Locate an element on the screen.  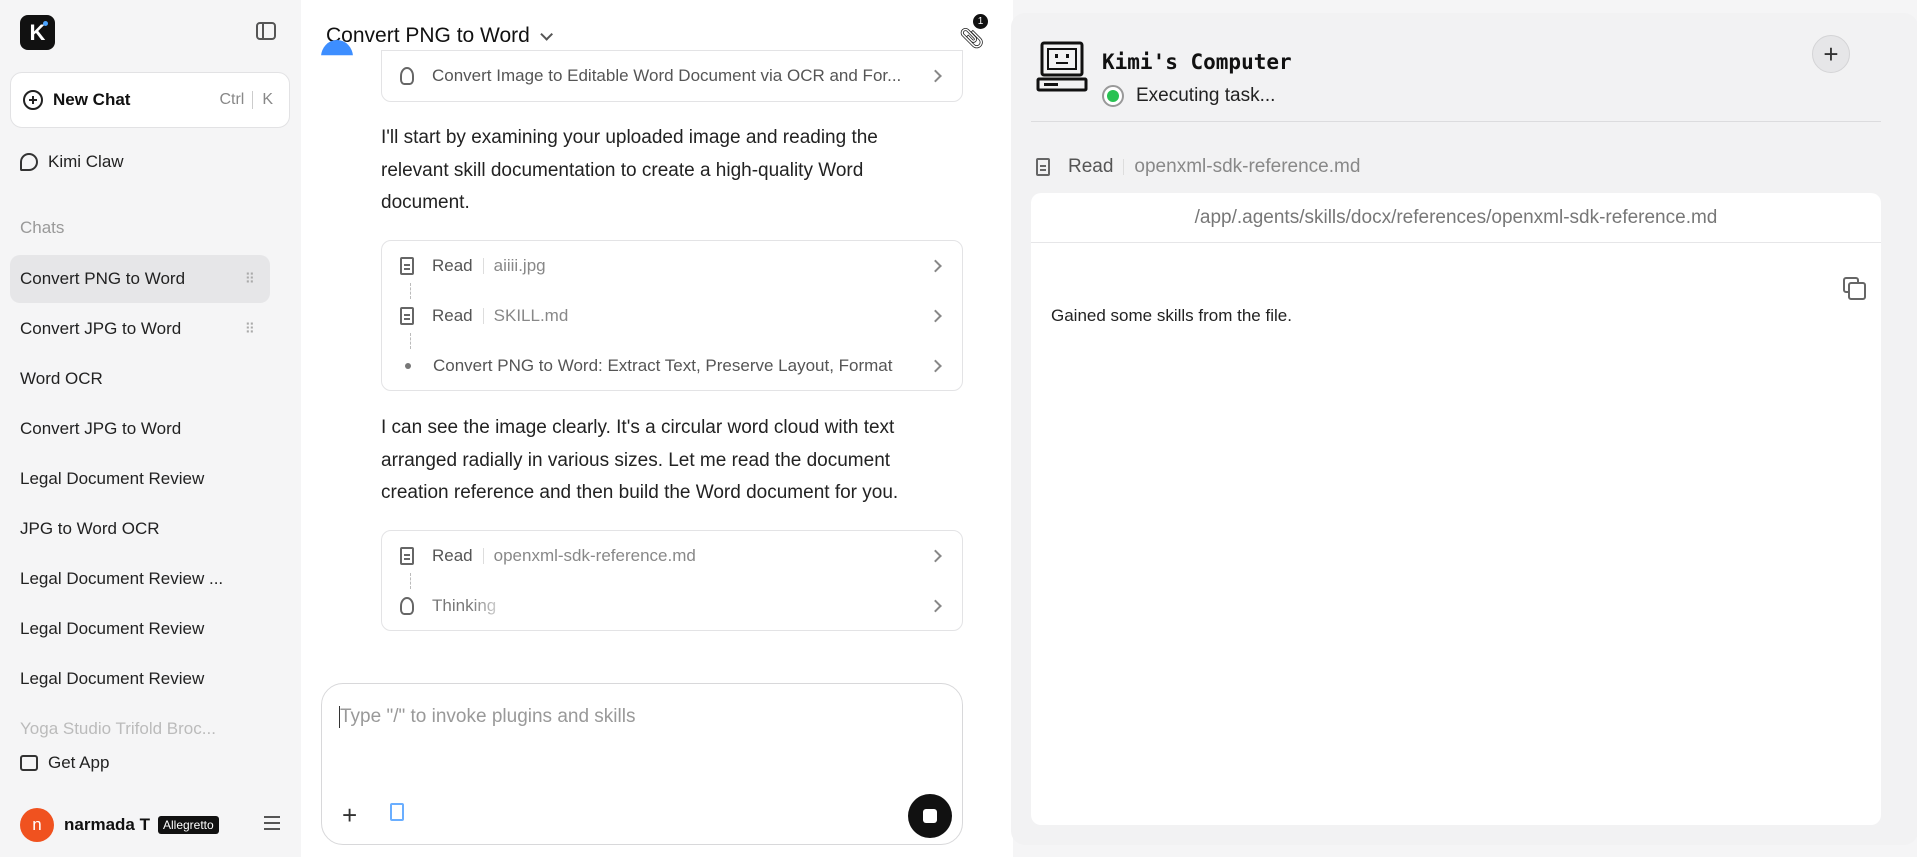
computer-title: Kimi's Computer is located at coordinates (1197, 62).